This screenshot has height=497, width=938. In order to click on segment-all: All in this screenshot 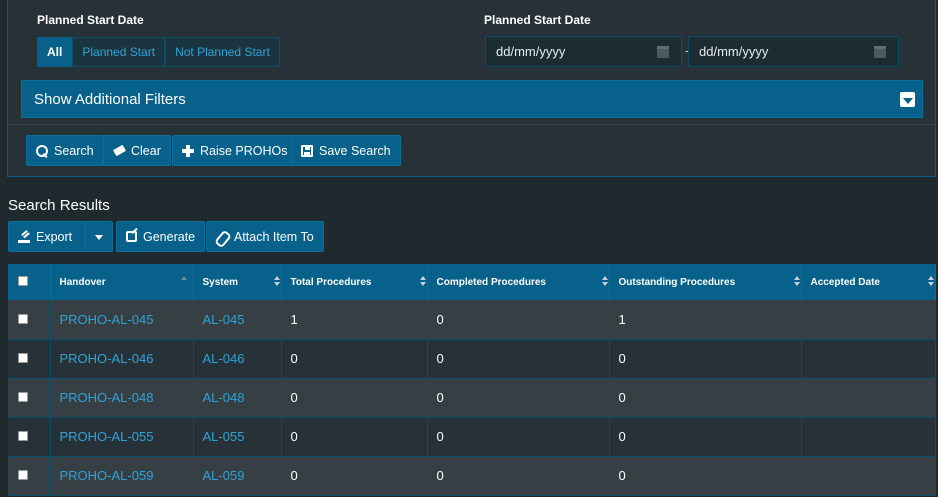, I will do `click(55, 52)`.